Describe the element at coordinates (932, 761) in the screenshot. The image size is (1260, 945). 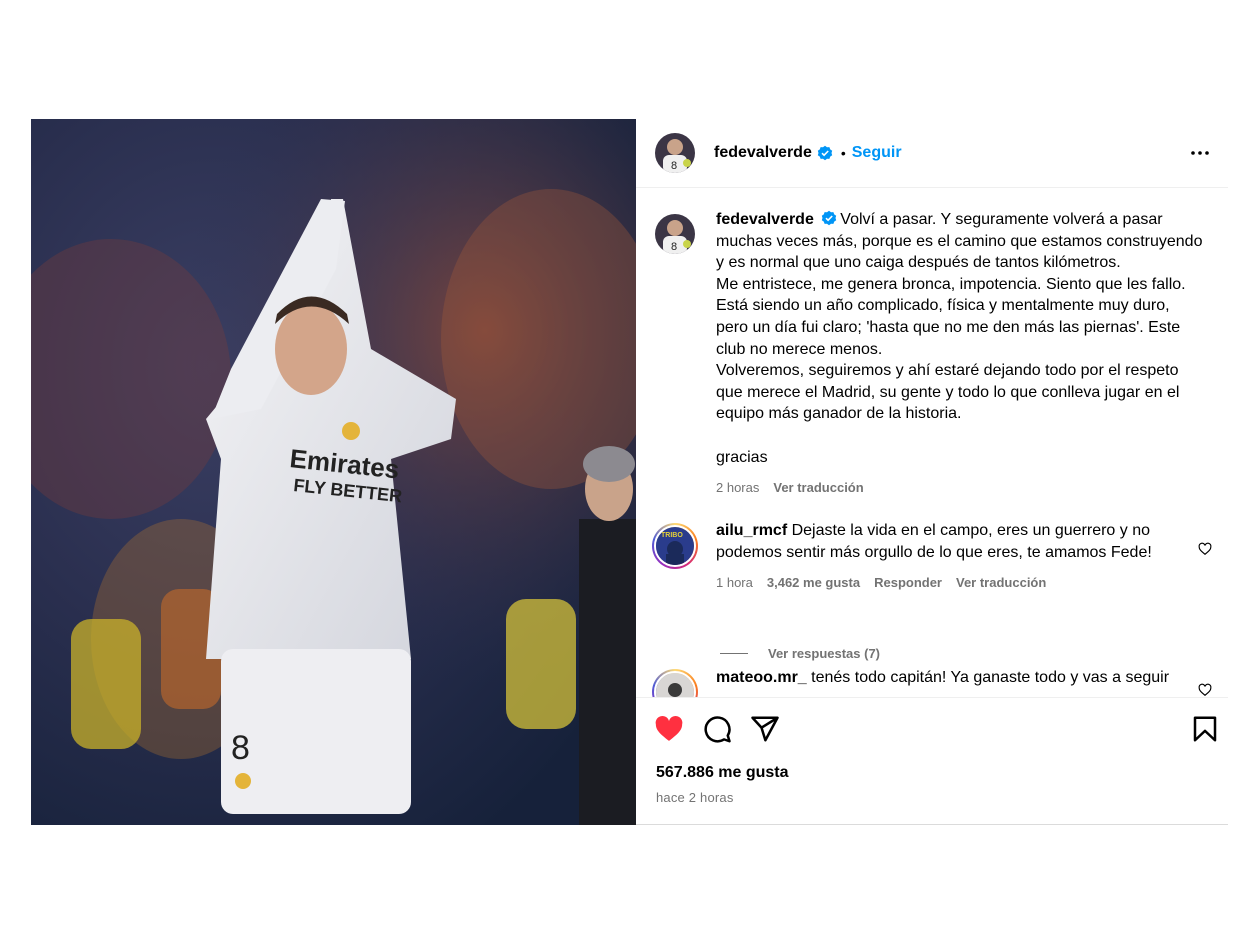
I see `actions-bar: 567.886 me gusta hace 2 horas` at that location.